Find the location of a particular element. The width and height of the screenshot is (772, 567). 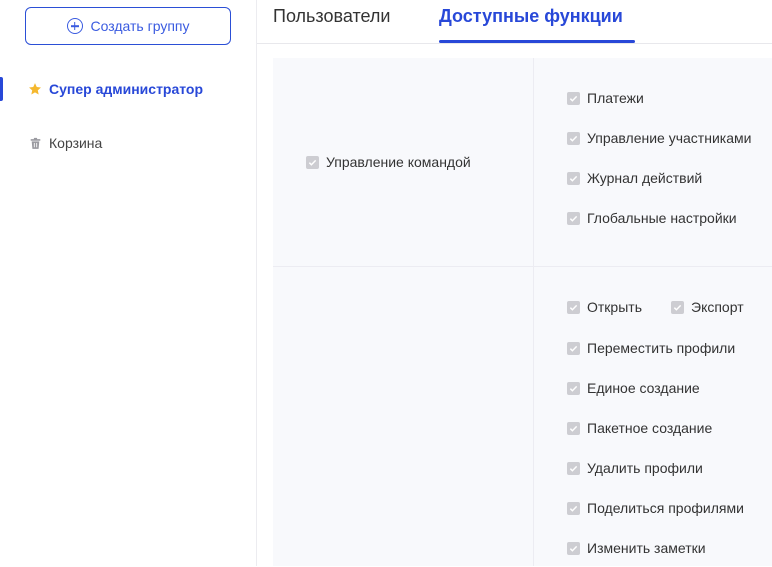

trash-icon is located at coordinates (35, 143).